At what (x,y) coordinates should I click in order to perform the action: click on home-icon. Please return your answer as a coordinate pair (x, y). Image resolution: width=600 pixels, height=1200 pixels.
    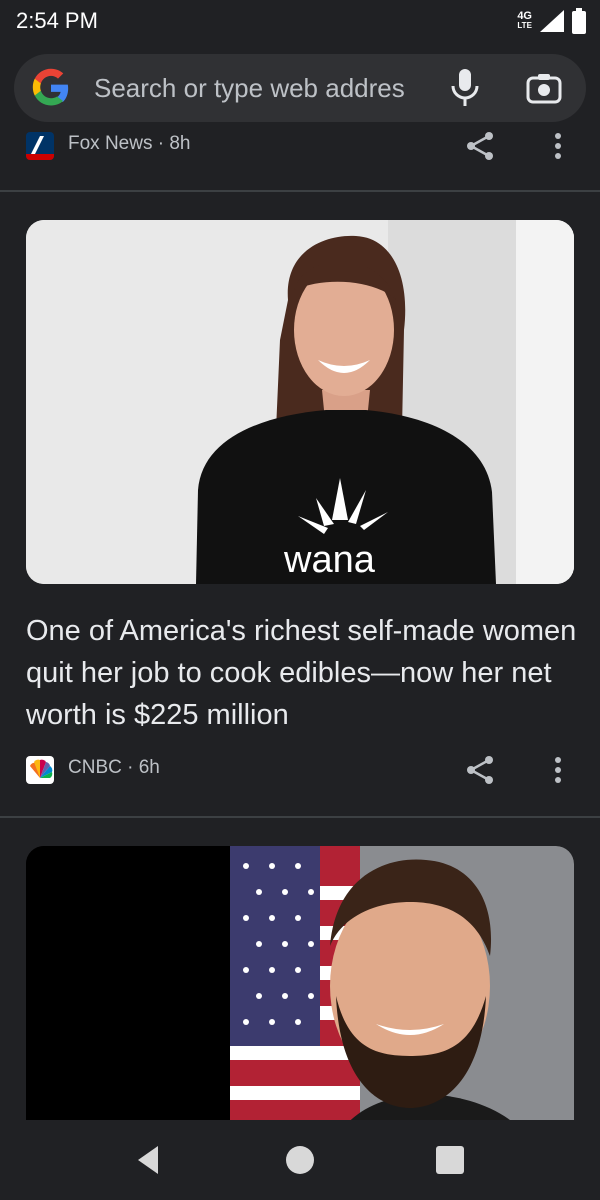
    Looking at the image, I should click on (300, 1160).